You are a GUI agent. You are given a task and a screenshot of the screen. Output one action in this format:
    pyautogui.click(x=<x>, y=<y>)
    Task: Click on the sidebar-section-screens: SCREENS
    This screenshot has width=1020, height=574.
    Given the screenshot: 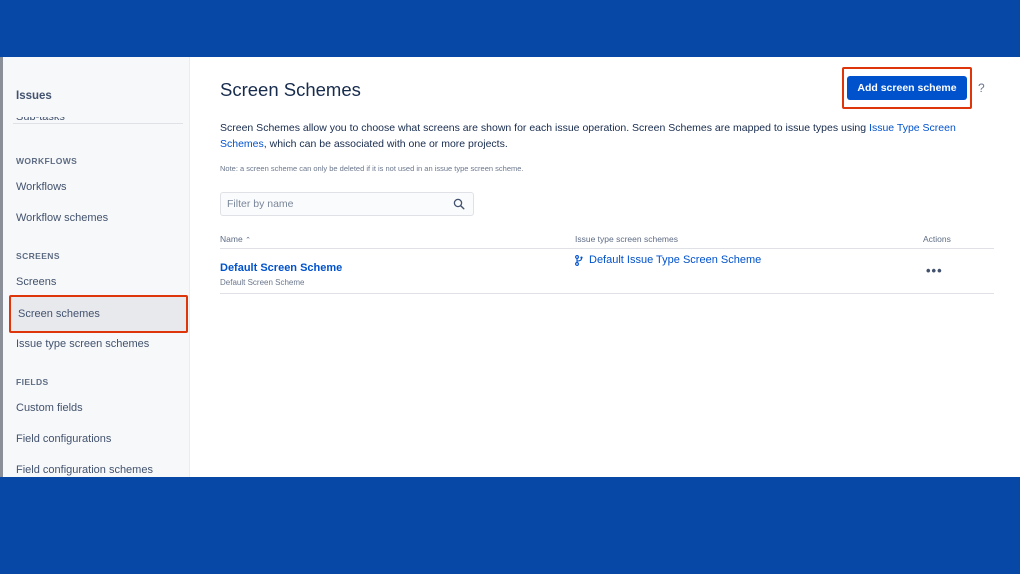 What is the action you would take?
    pyautogui.click(x=38, y=256)
    